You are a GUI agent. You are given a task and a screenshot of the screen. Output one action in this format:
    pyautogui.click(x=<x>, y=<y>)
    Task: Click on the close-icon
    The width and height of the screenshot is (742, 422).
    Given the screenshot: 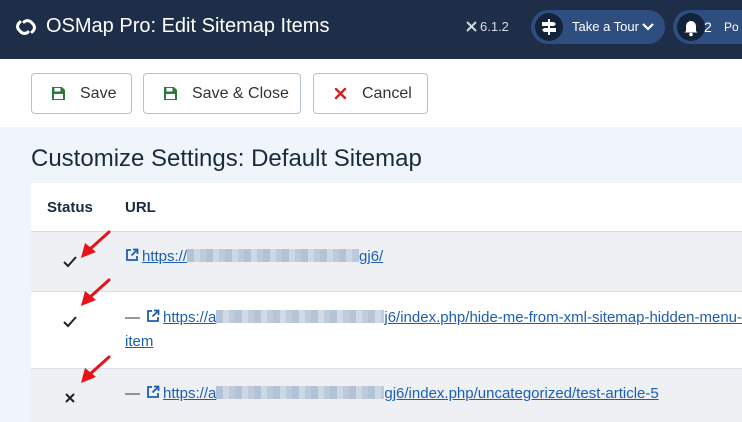 What is the action you would take?
    pyautogui.click(x=340, y=93)
    